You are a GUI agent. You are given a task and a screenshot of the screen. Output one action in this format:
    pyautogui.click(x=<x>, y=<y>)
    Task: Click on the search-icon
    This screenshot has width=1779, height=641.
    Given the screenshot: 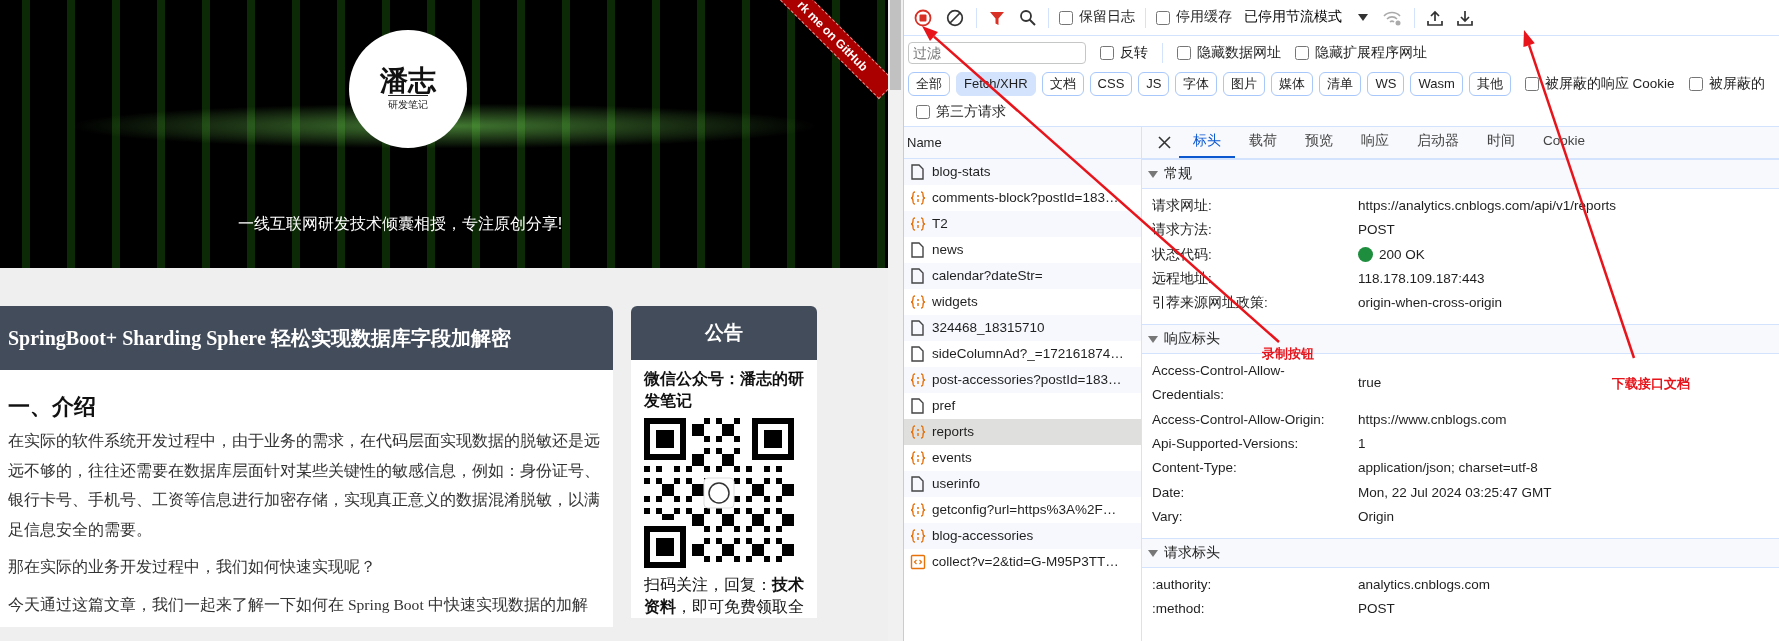 What is the action you would take?
    pyautogui.click(x=1027, y=17)
    